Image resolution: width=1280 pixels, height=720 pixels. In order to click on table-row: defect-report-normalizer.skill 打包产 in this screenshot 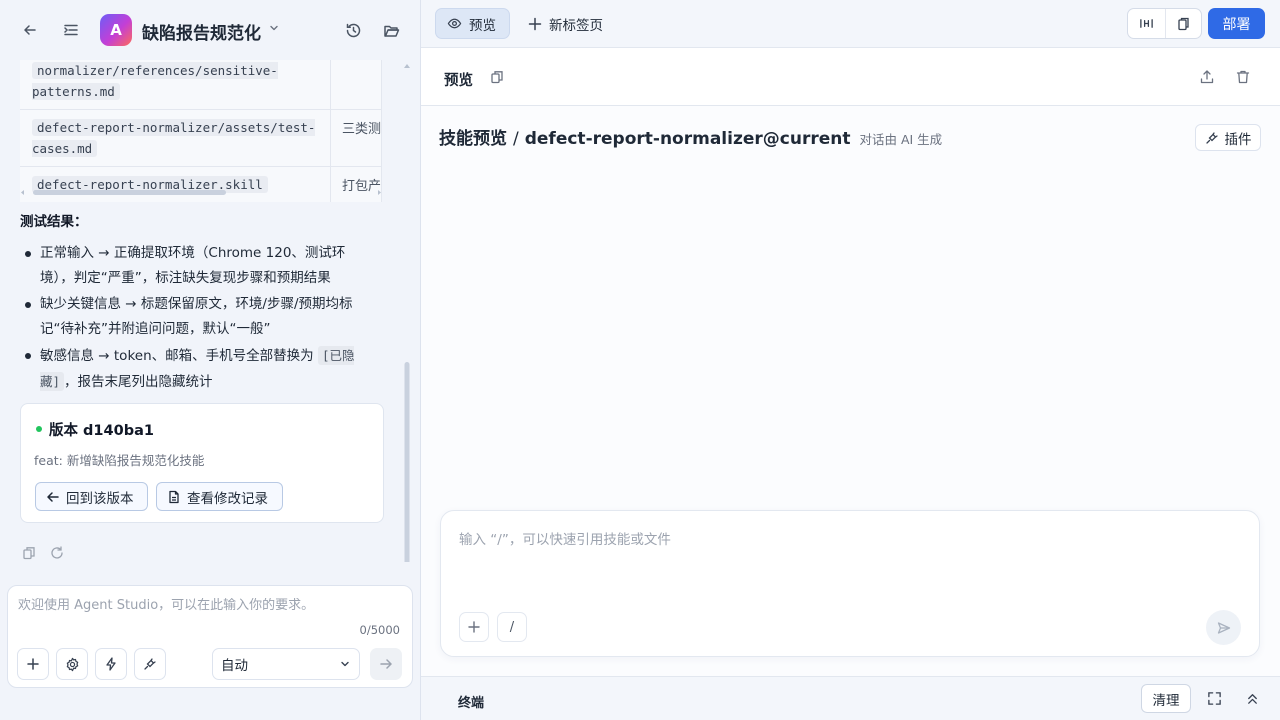, I will do `click(201, 184)`.